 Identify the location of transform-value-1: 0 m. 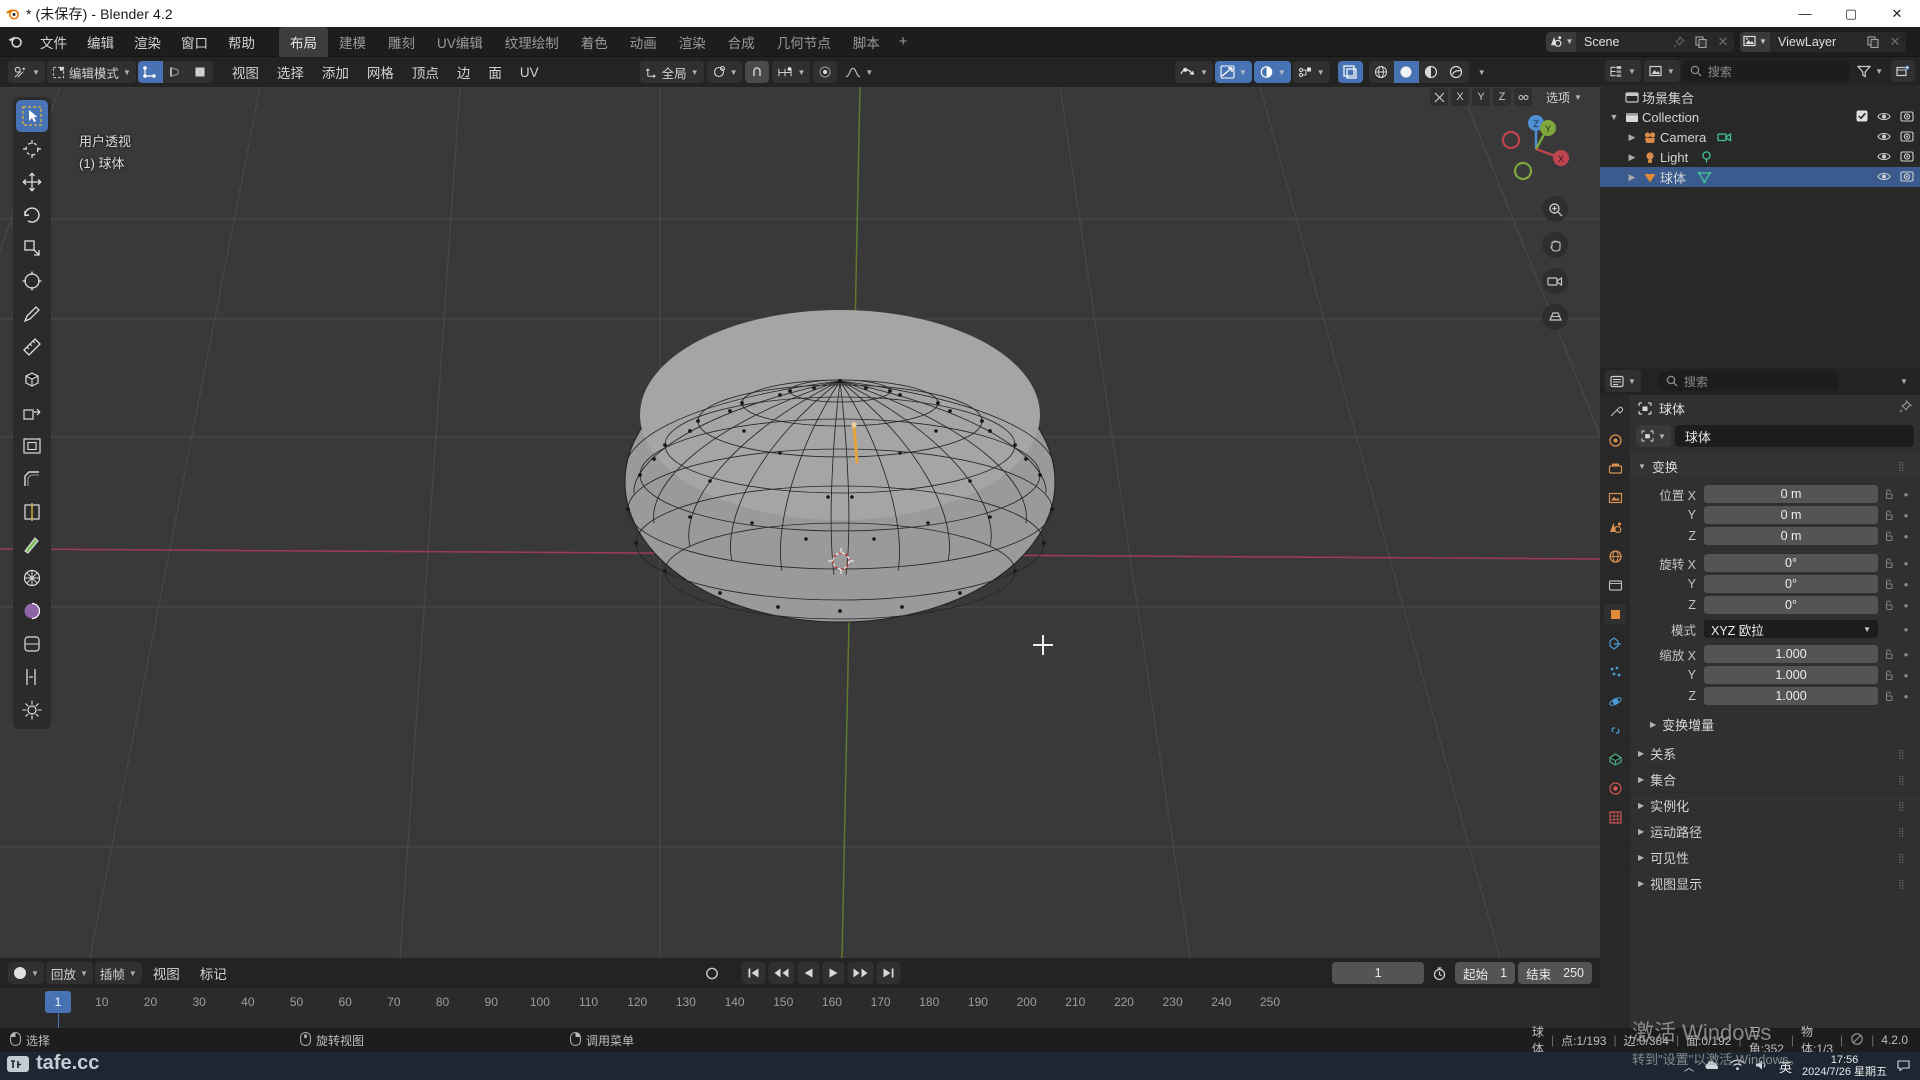
(1791, 515).